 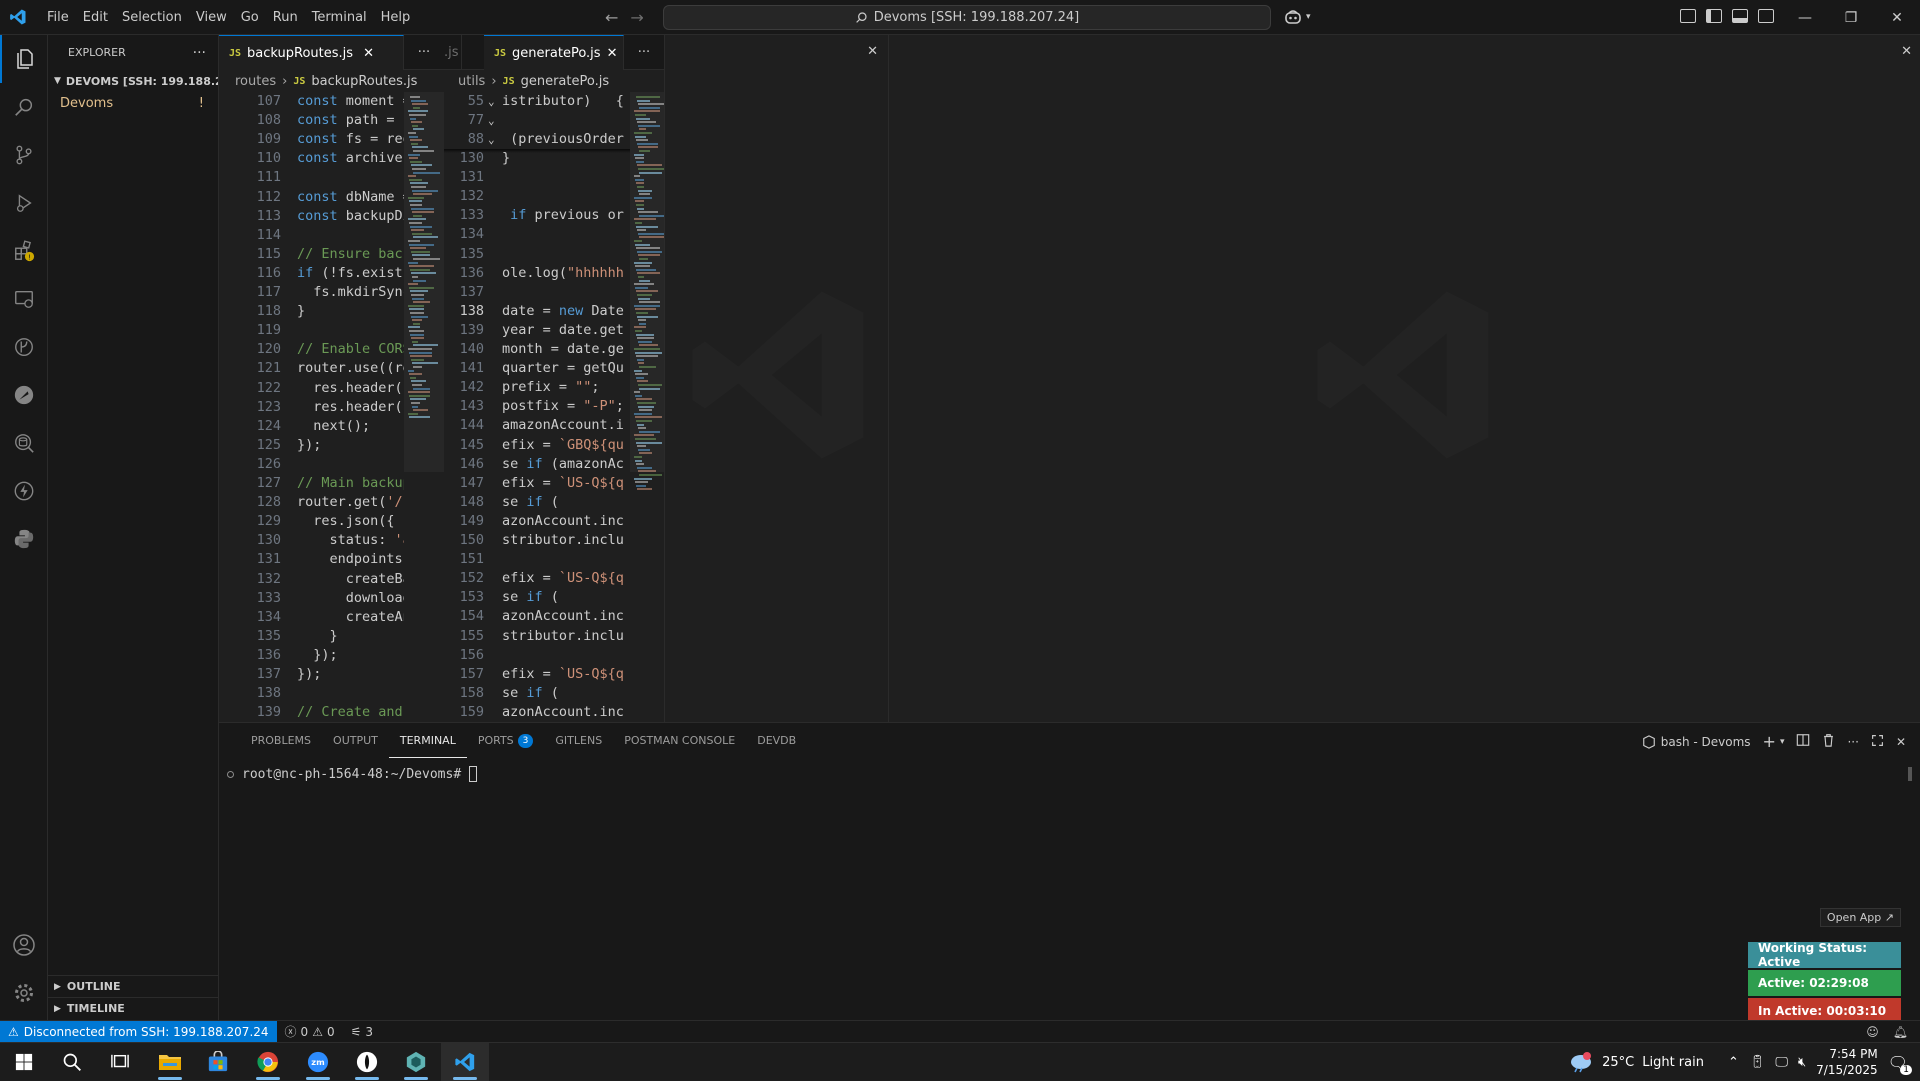 I want to click on copilot-status-icon: ☺, so click(x=1872, y=1032).